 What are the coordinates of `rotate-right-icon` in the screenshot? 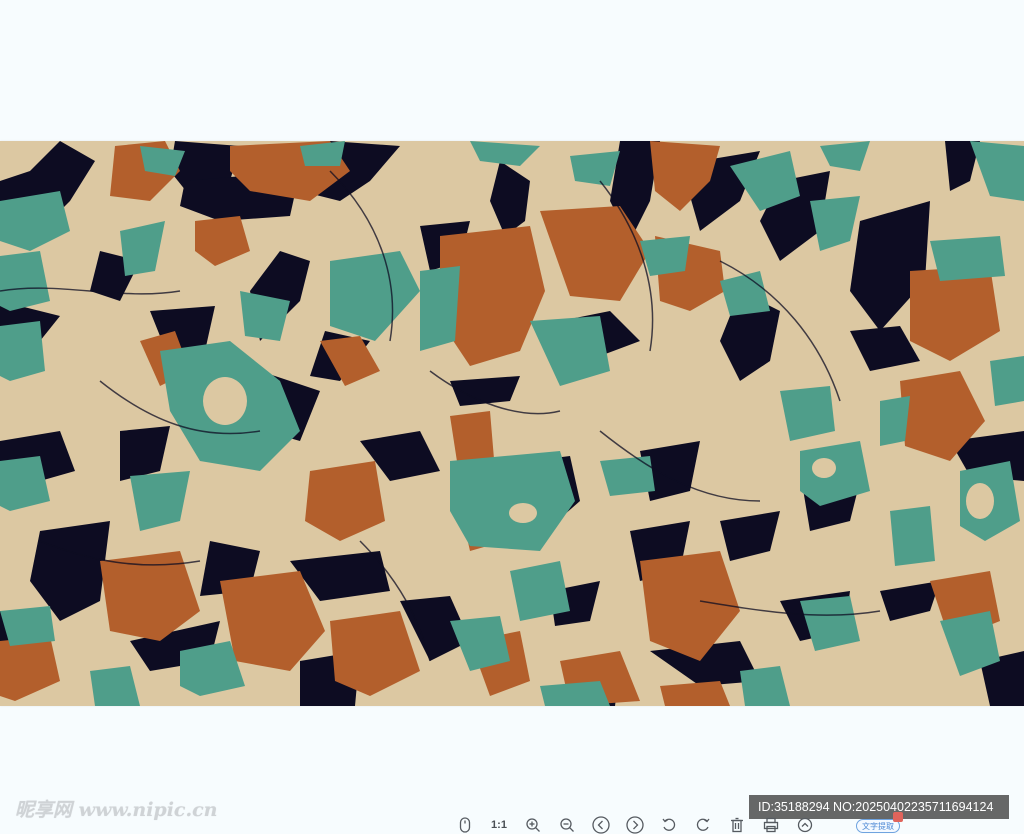 It's located at (703, 825).